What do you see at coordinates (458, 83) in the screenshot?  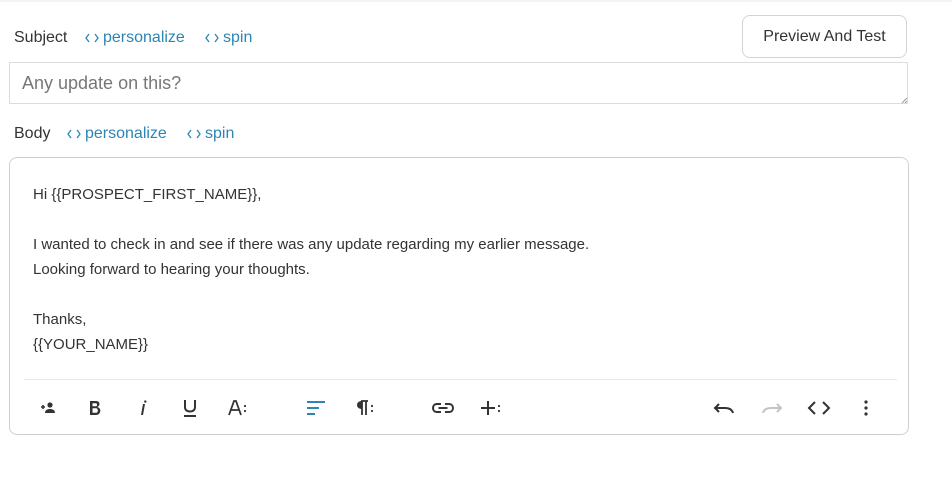 I see `subject-input` at bounding box center [458, 83].